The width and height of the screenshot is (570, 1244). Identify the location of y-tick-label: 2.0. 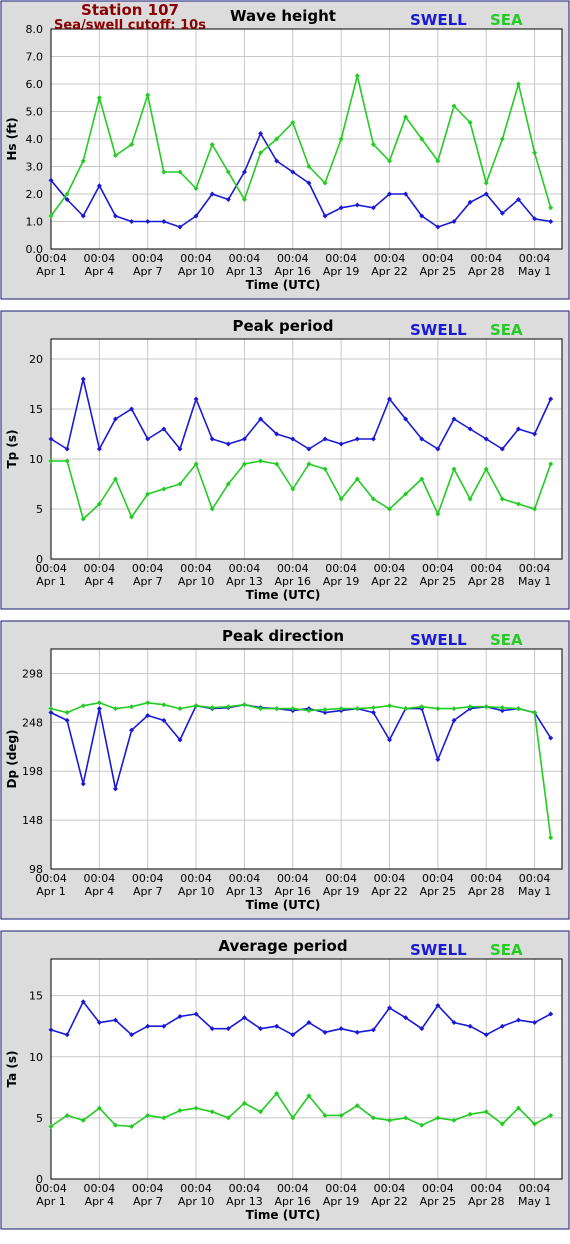
(35, 194).